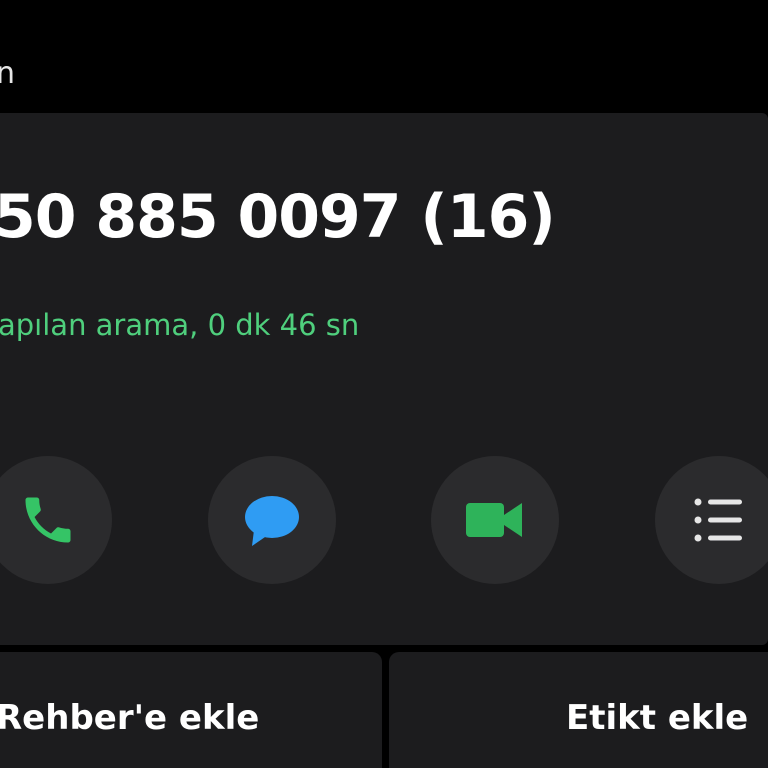 This screenshot has height=768, width=768. Describe the element at coordinates (180, 325) in the screenshot. I see `call-type-duration: apılan arama, 0 dk 46 sn` at that location.